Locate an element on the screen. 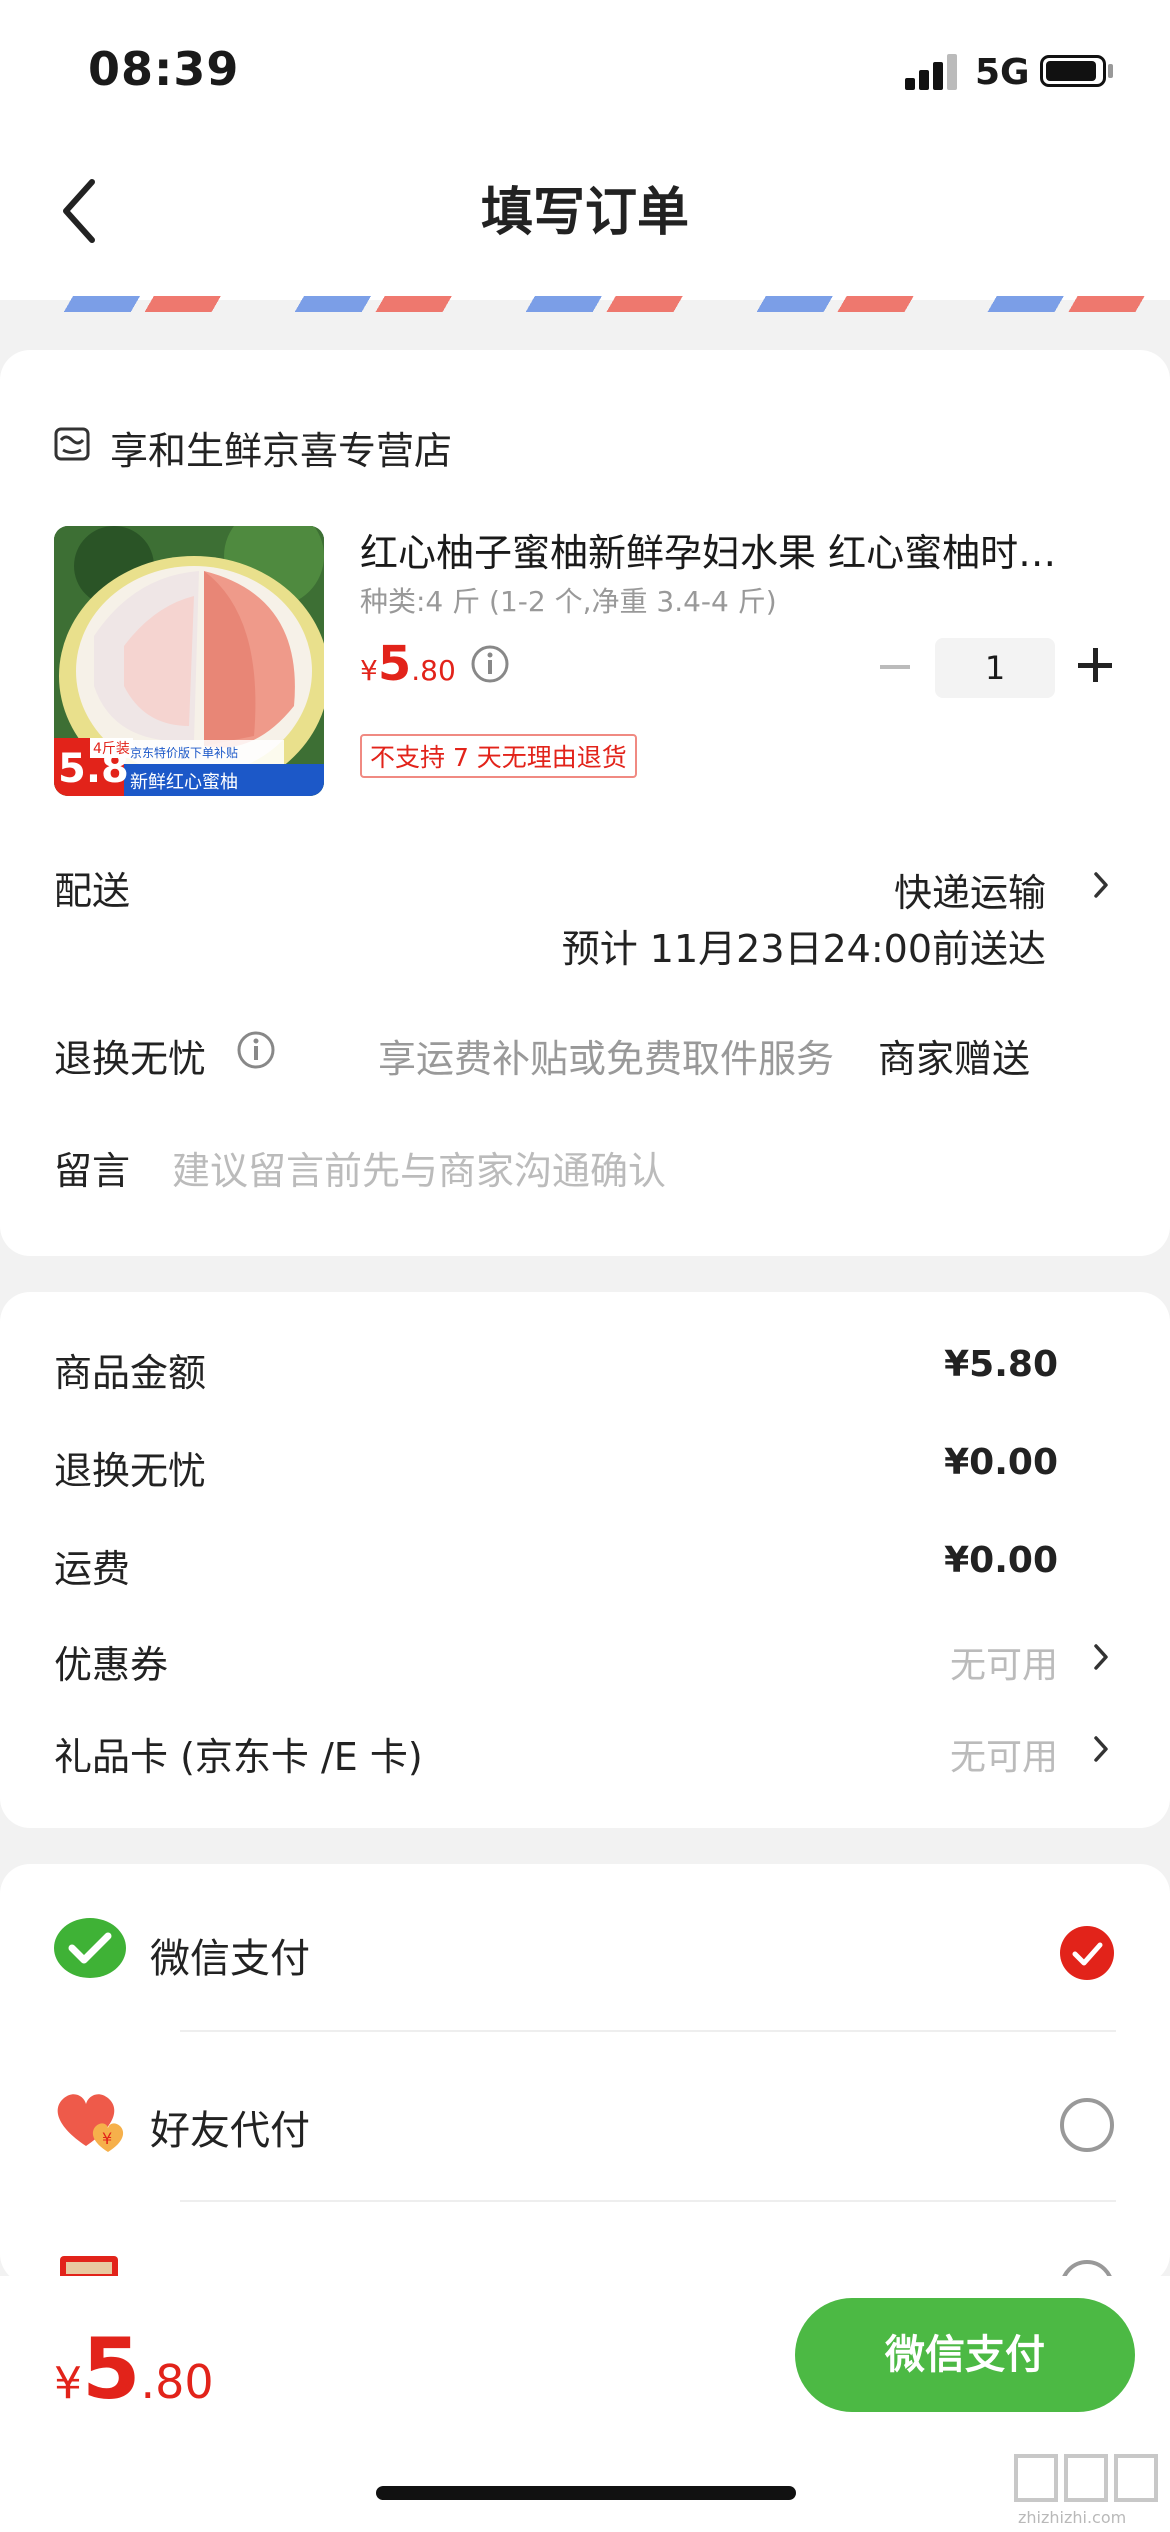 Image resolution: width=1170 pixels, height=2532 pixels. coupon-value: 无可用 is located at coordinates (1004, 1662).